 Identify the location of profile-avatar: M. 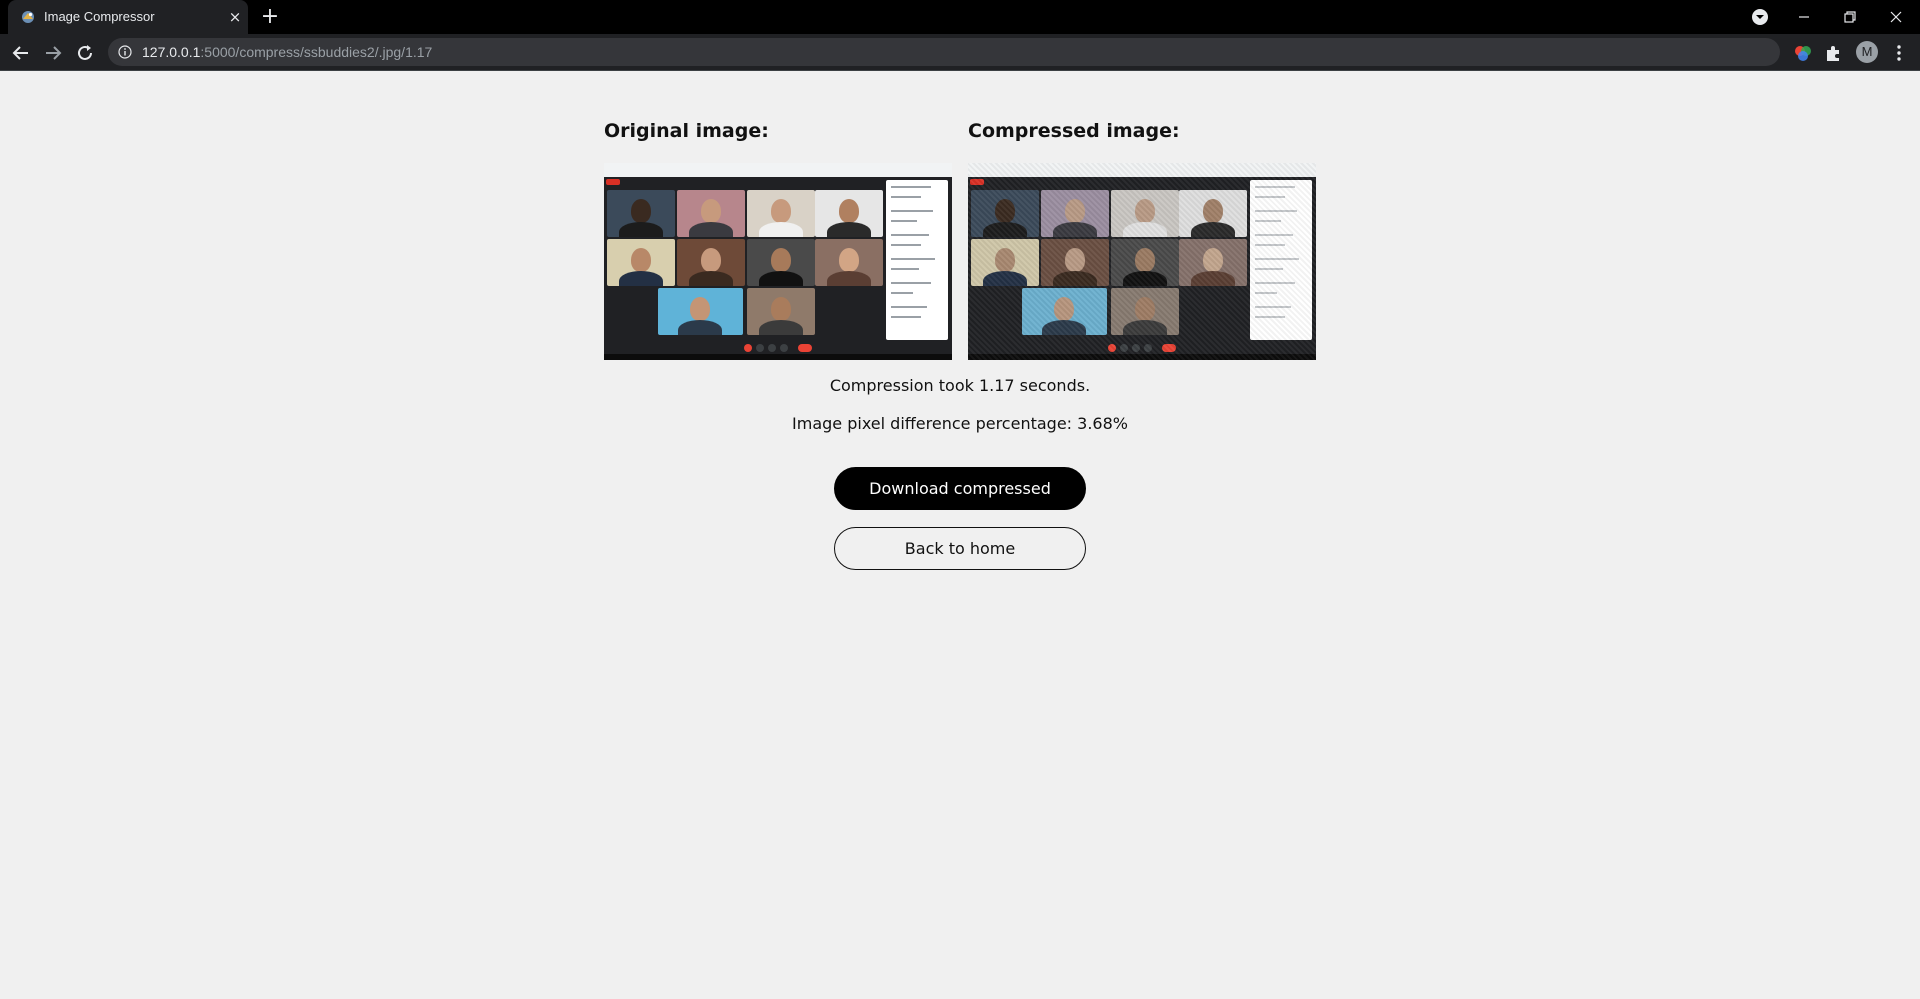
(1867, 52).